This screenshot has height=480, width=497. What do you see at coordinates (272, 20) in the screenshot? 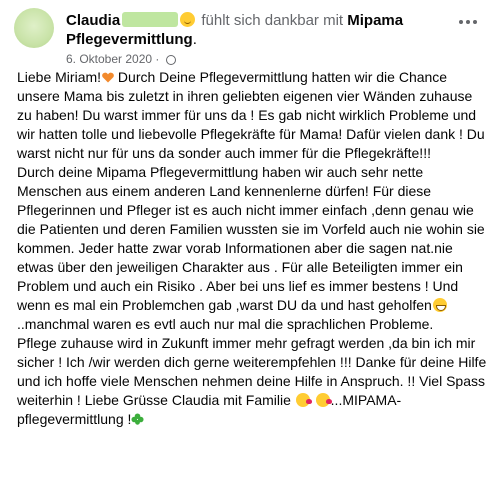
I see `feeling-text: fühlt sich dankbar mit` at bounding box center [272, 20].